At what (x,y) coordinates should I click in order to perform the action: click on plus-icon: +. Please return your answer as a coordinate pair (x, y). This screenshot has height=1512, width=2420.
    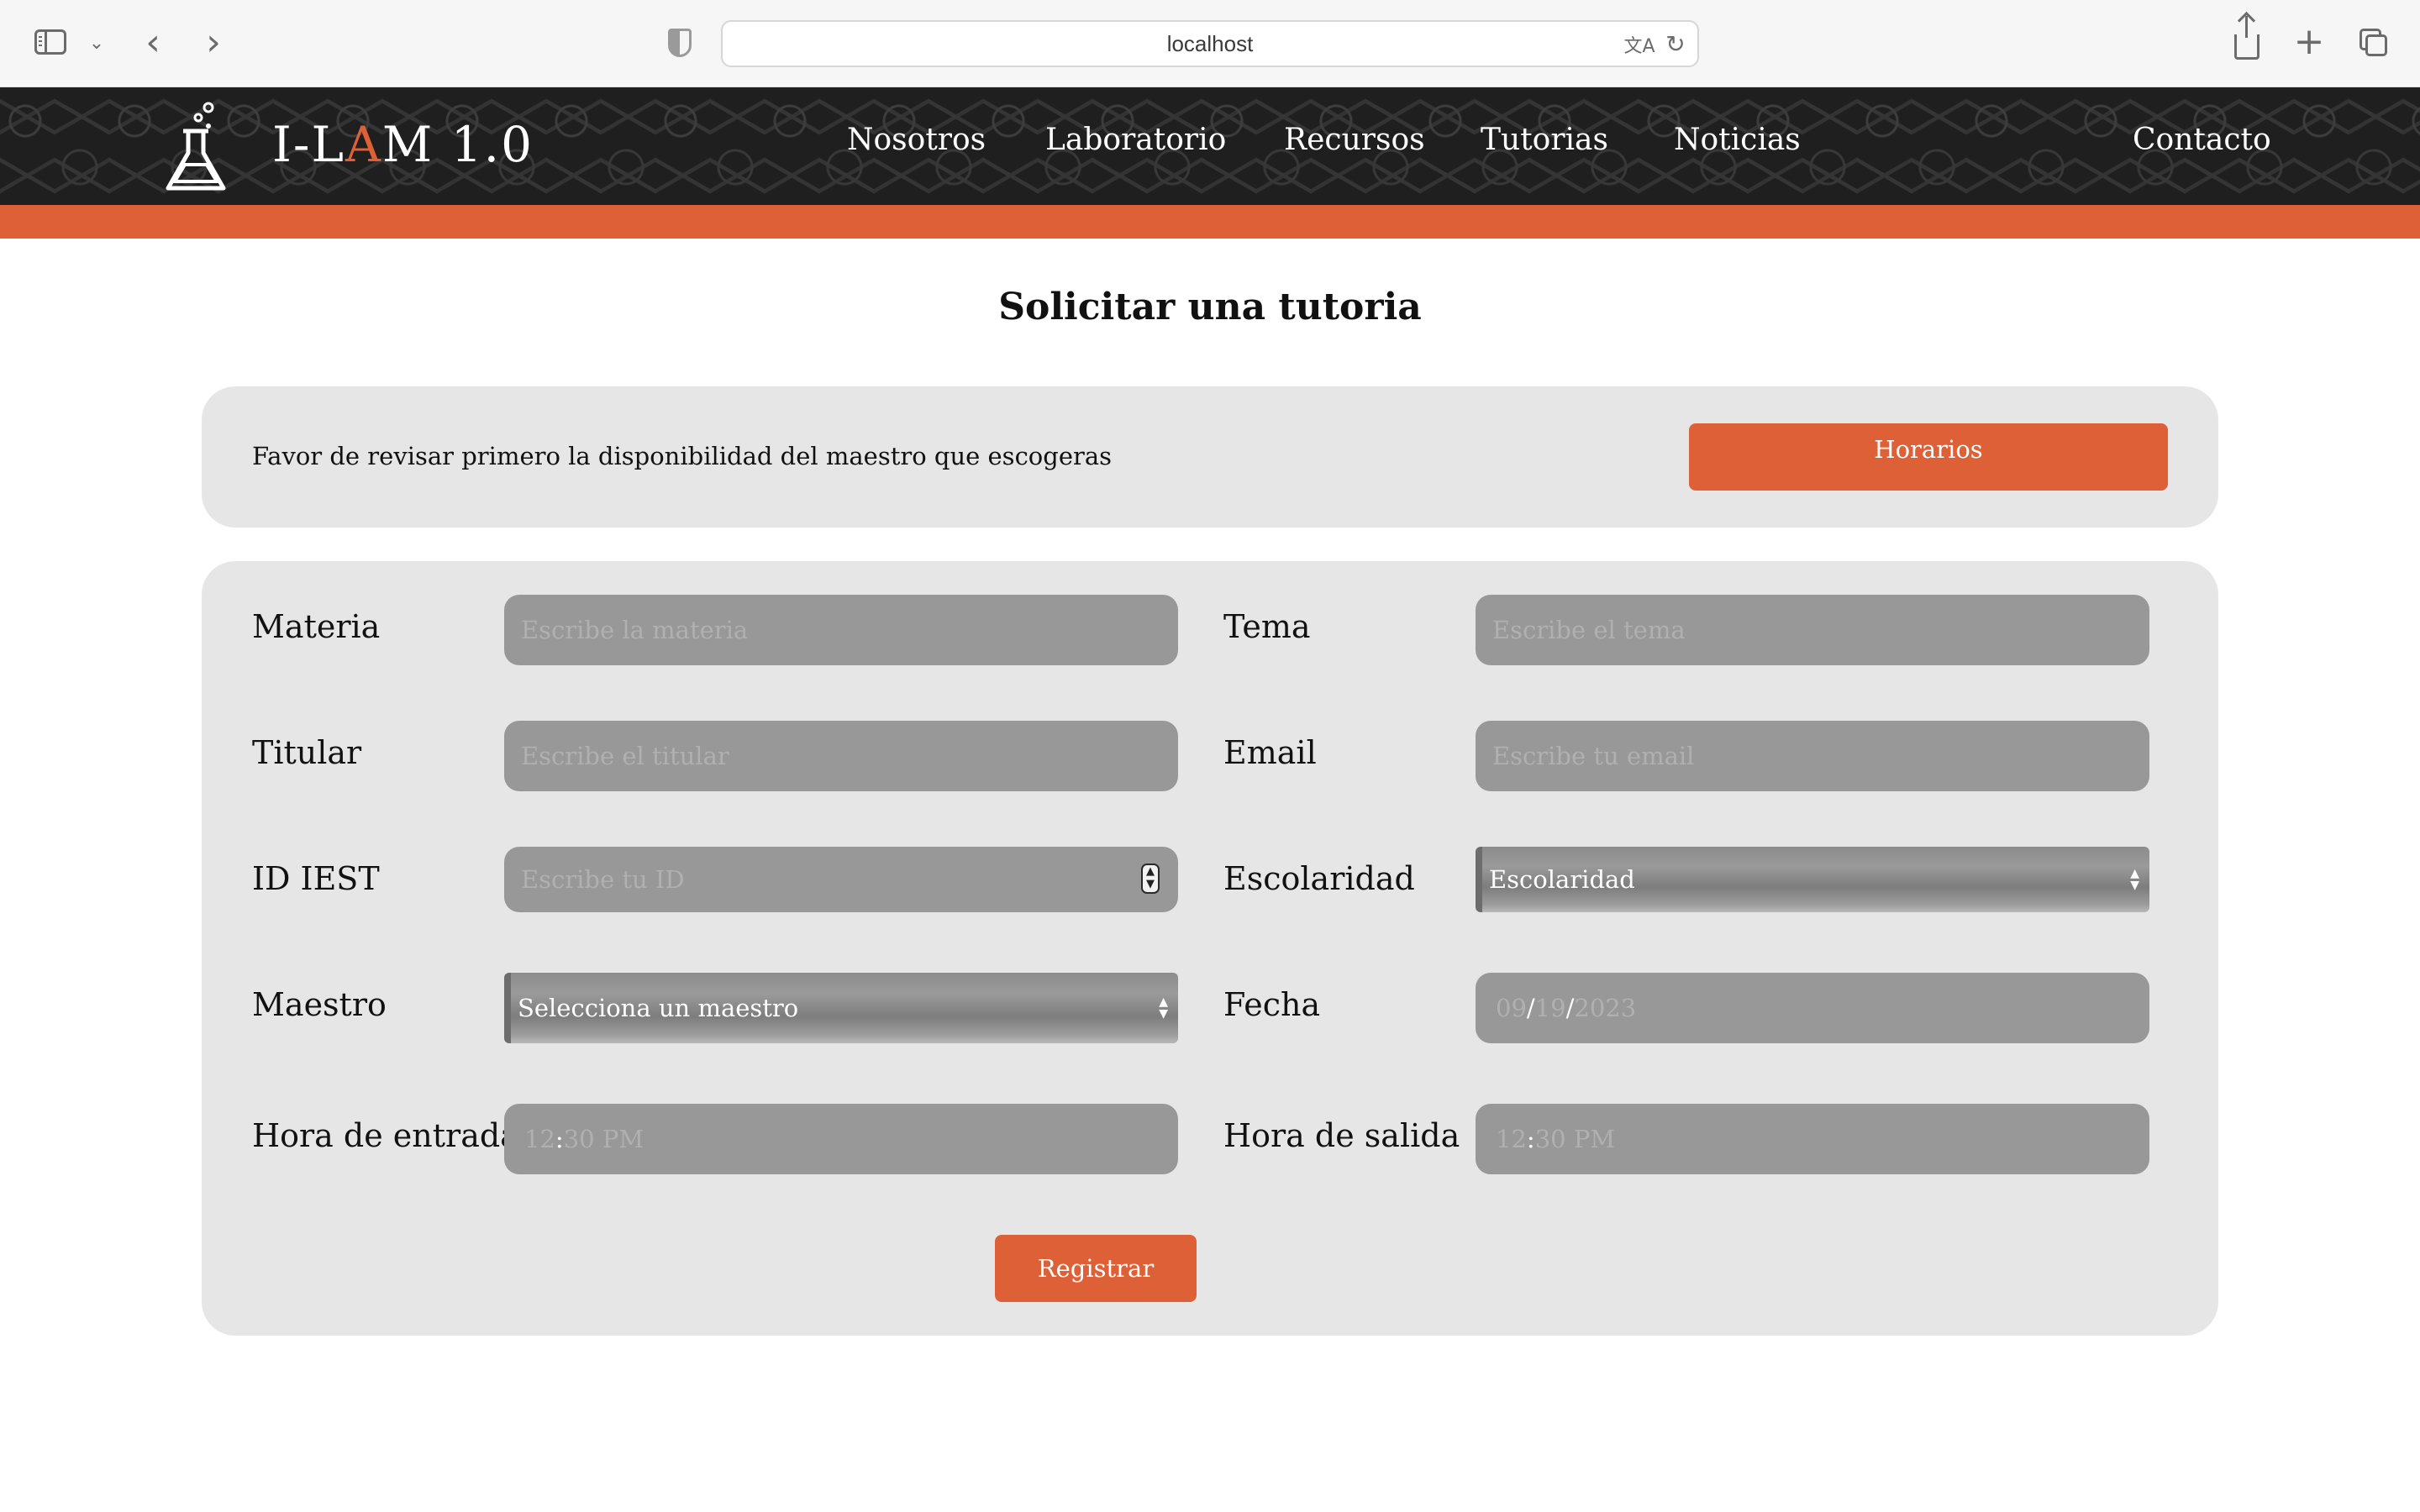
    Looking at the image, I should click on (2309, 41).